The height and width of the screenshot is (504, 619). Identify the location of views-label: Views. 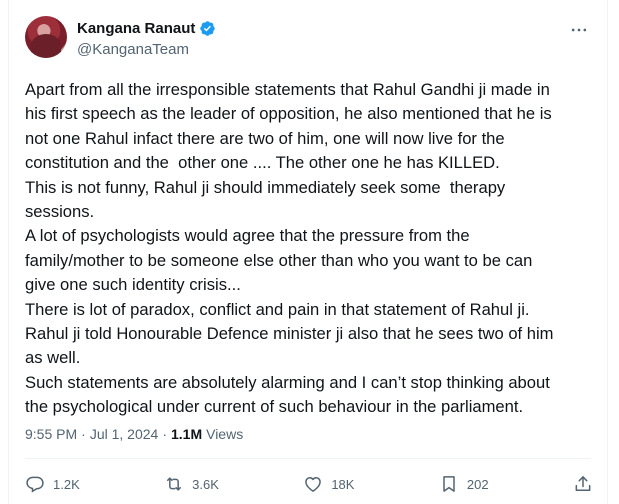
(225, 434).